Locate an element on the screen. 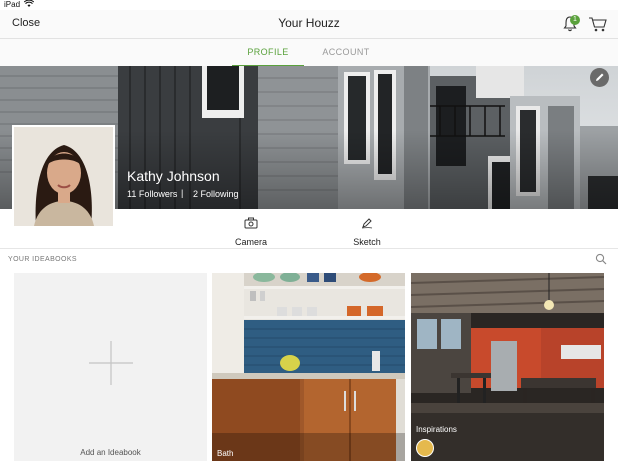  close-button: Close is located at coordinates (26, 23).